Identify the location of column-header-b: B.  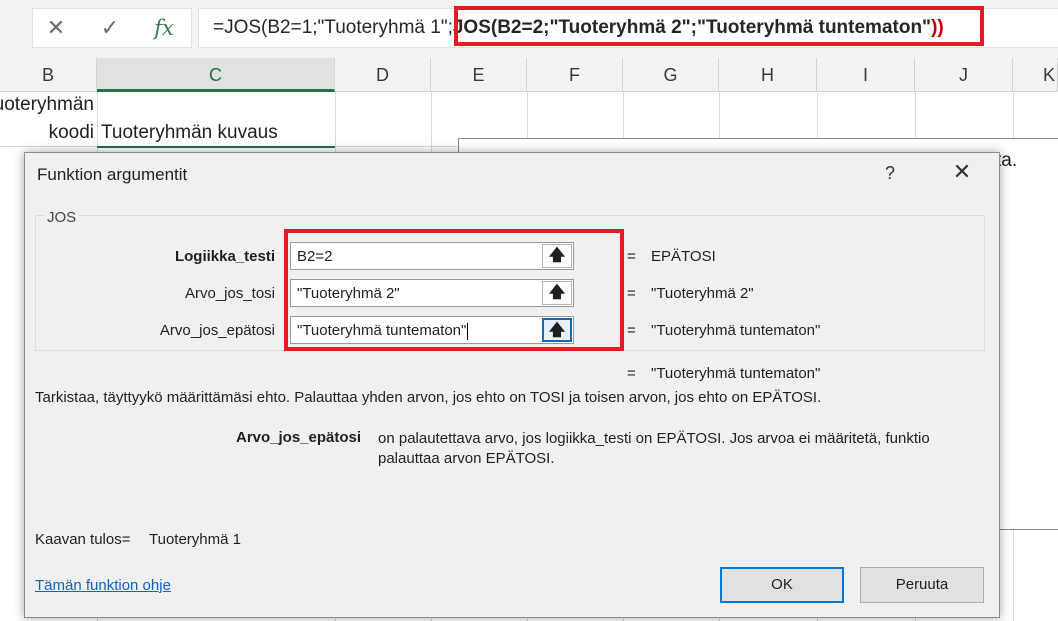
(48, 75).